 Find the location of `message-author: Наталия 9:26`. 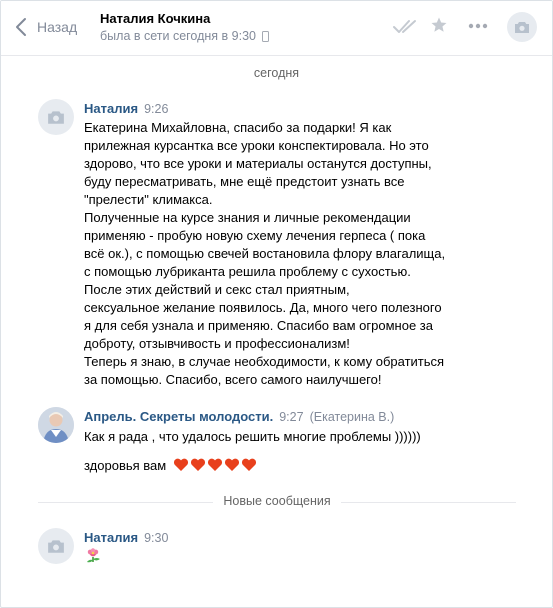

message-author: Наталия 9:26 is located at coordinates (126, 108).